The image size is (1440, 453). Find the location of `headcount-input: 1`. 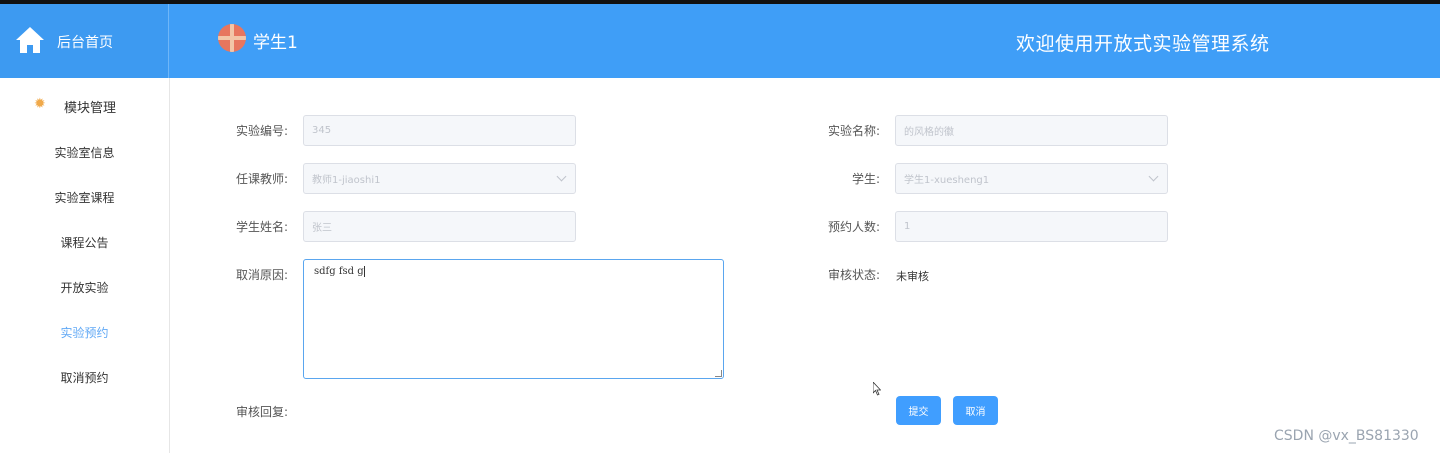

headcount-input: 1 is located at coordinates (1031, 226).